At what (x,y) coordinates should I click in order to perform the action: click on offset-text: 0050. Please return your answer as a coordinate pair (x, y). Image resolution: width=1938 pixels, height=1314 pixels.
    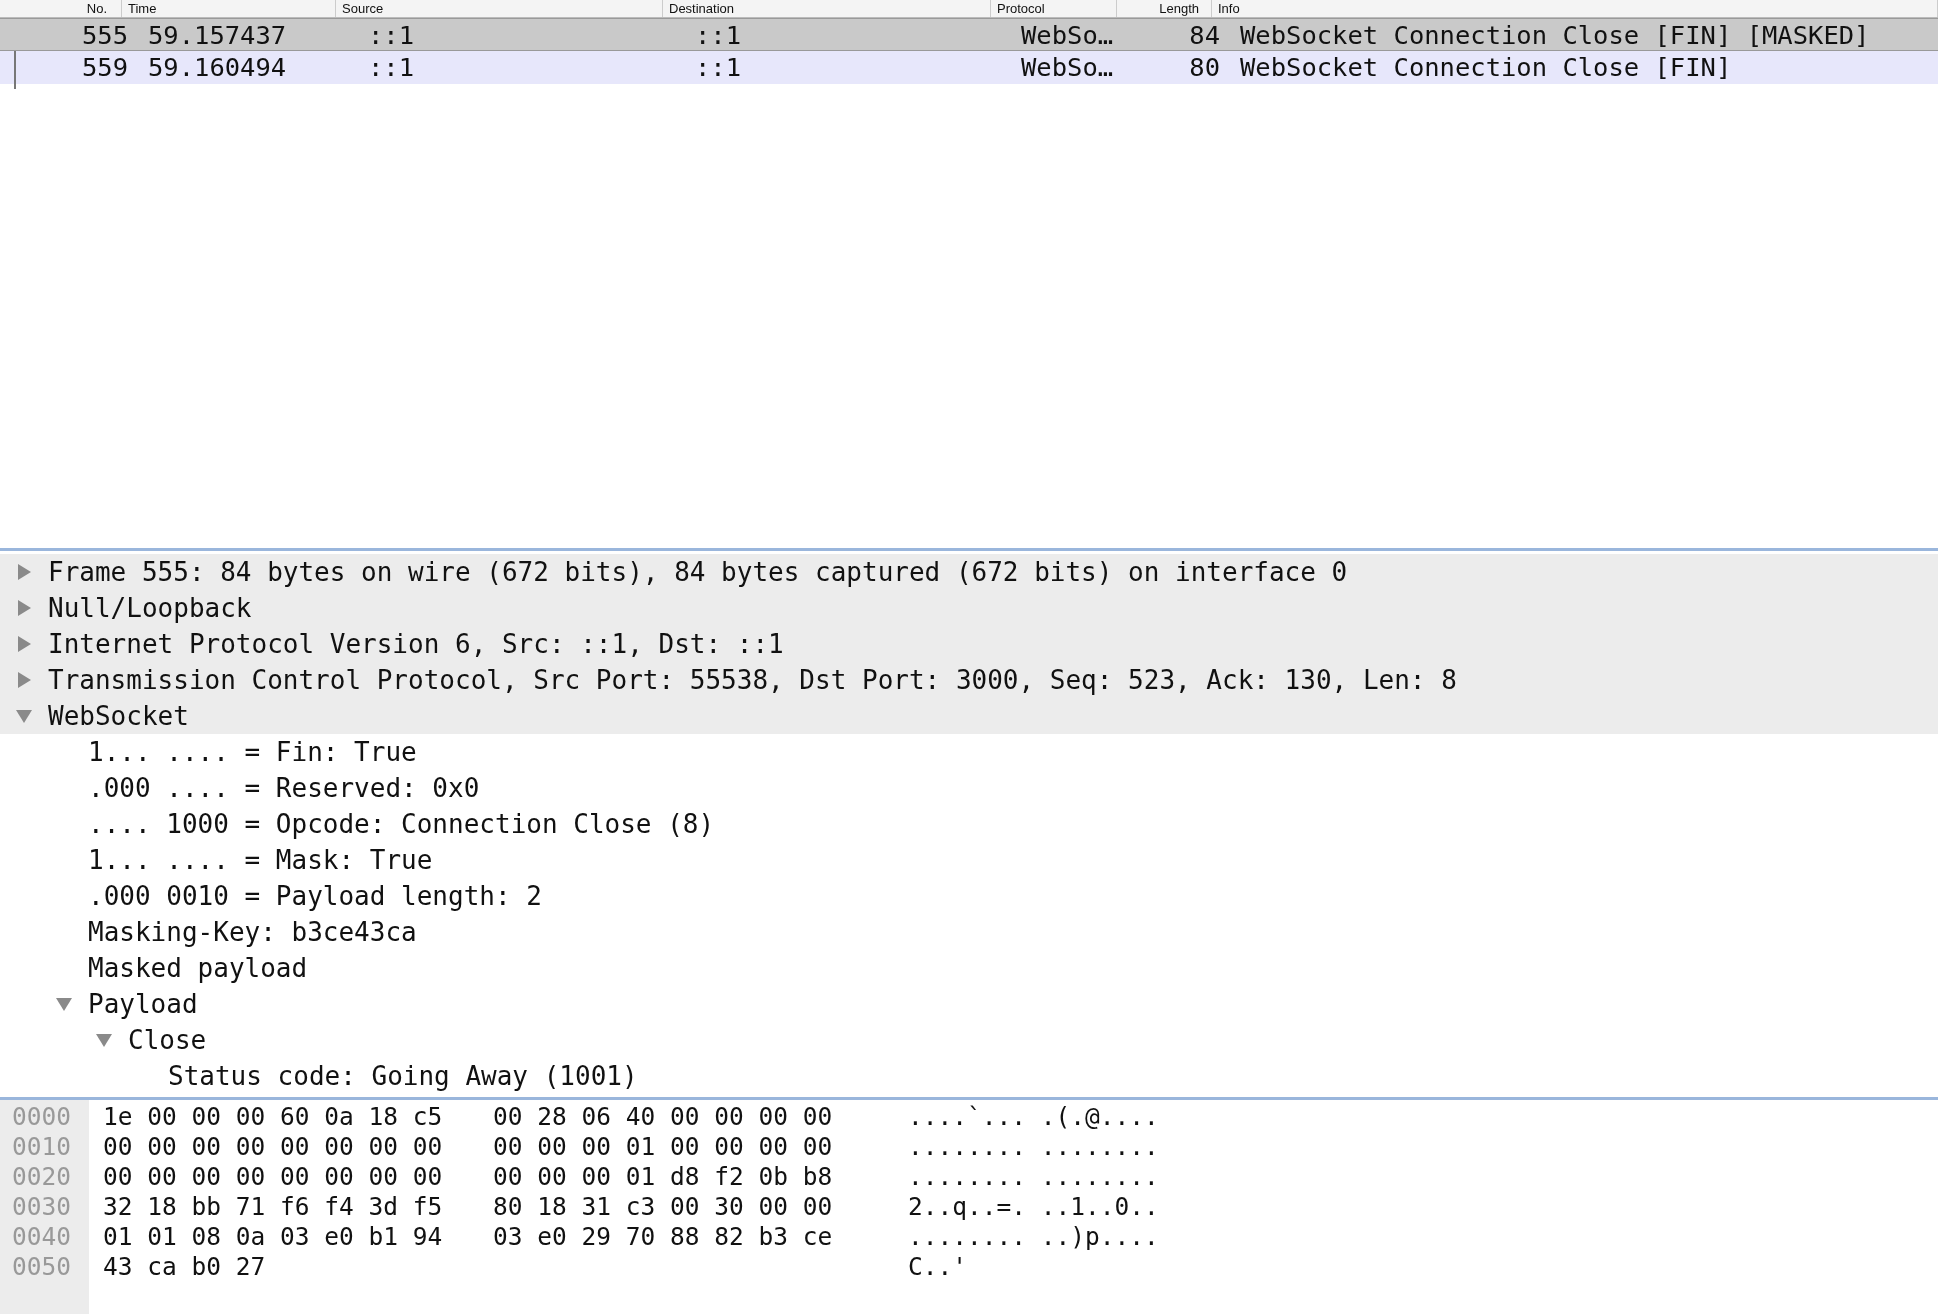
    Looking at the image, I should click on (42, 1267).